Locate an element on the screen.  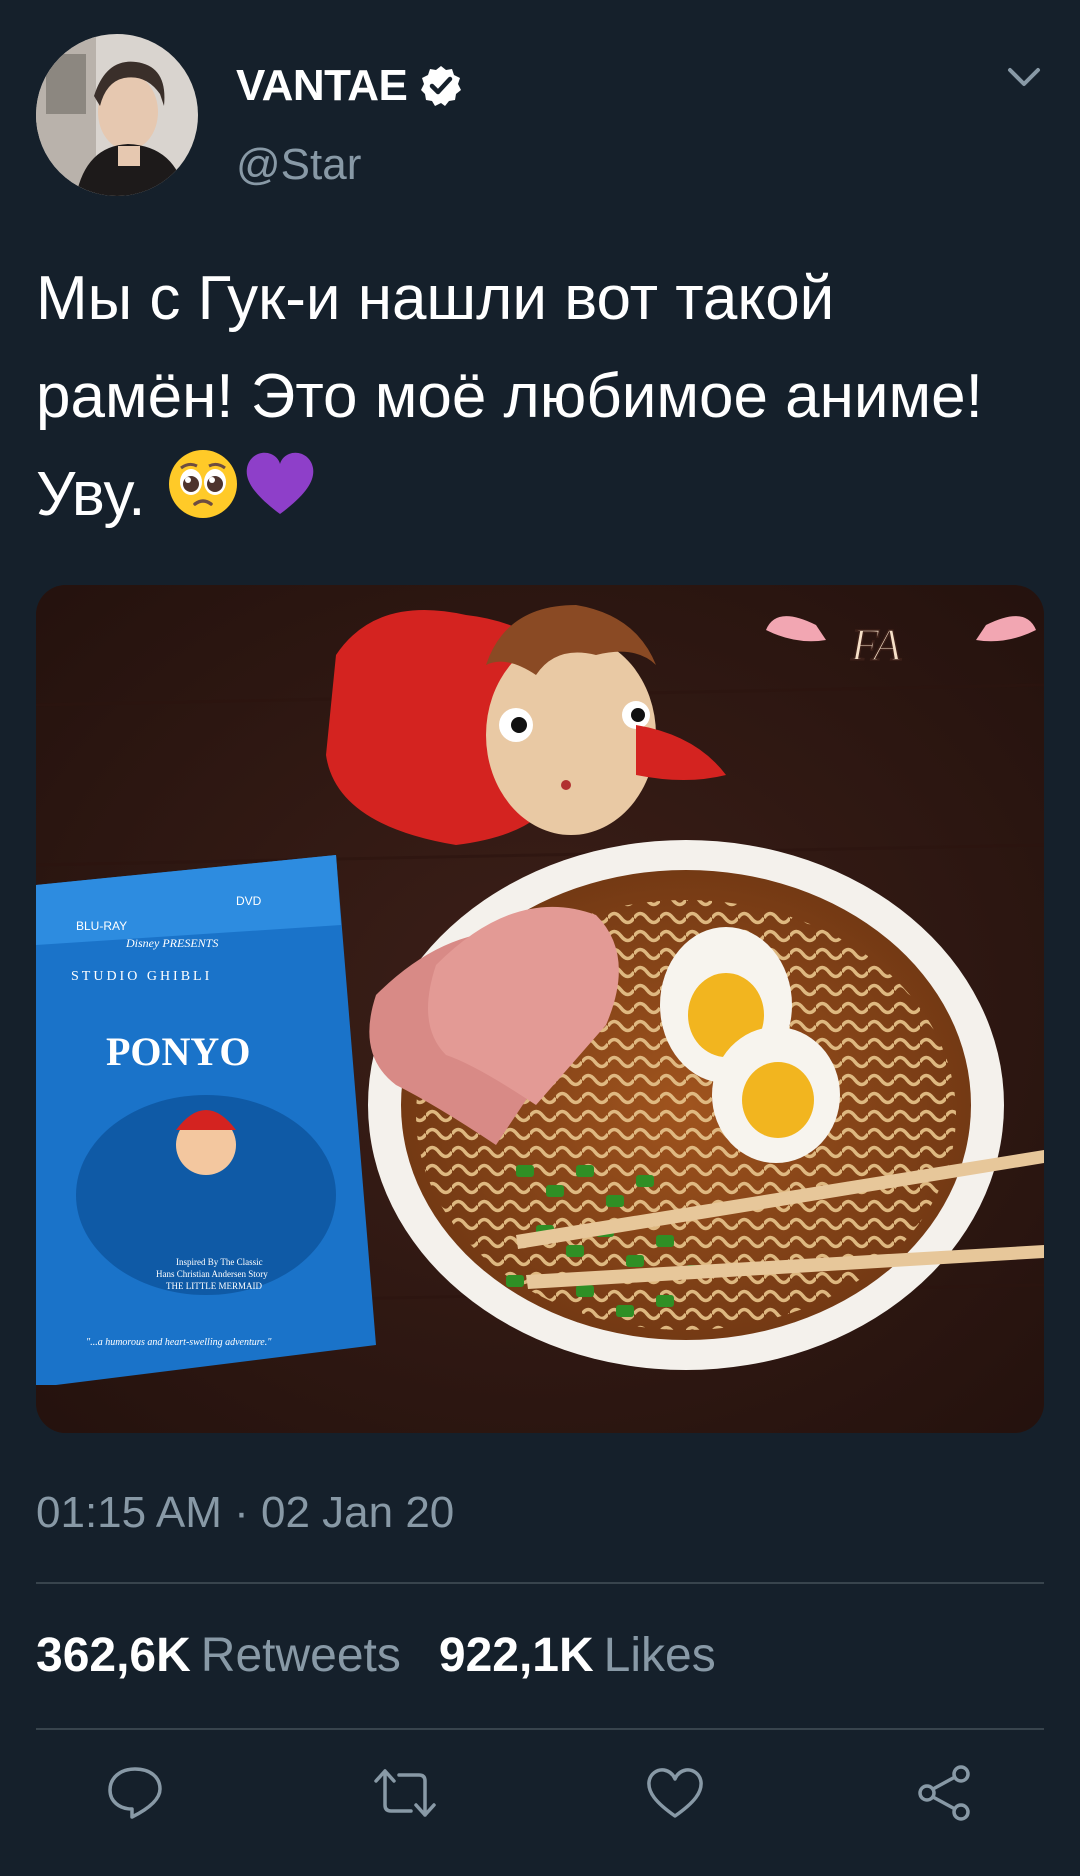
heart-icon is located at coordinates (675, 1793).